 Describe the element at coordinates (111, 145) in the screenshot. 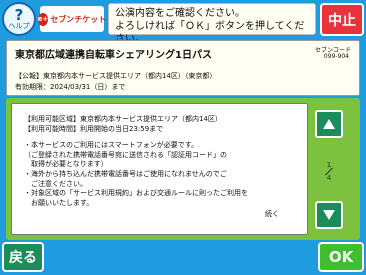

I see `detail-line: ・本サービスのご利用にはスマートフォンが必要です。` at that location.